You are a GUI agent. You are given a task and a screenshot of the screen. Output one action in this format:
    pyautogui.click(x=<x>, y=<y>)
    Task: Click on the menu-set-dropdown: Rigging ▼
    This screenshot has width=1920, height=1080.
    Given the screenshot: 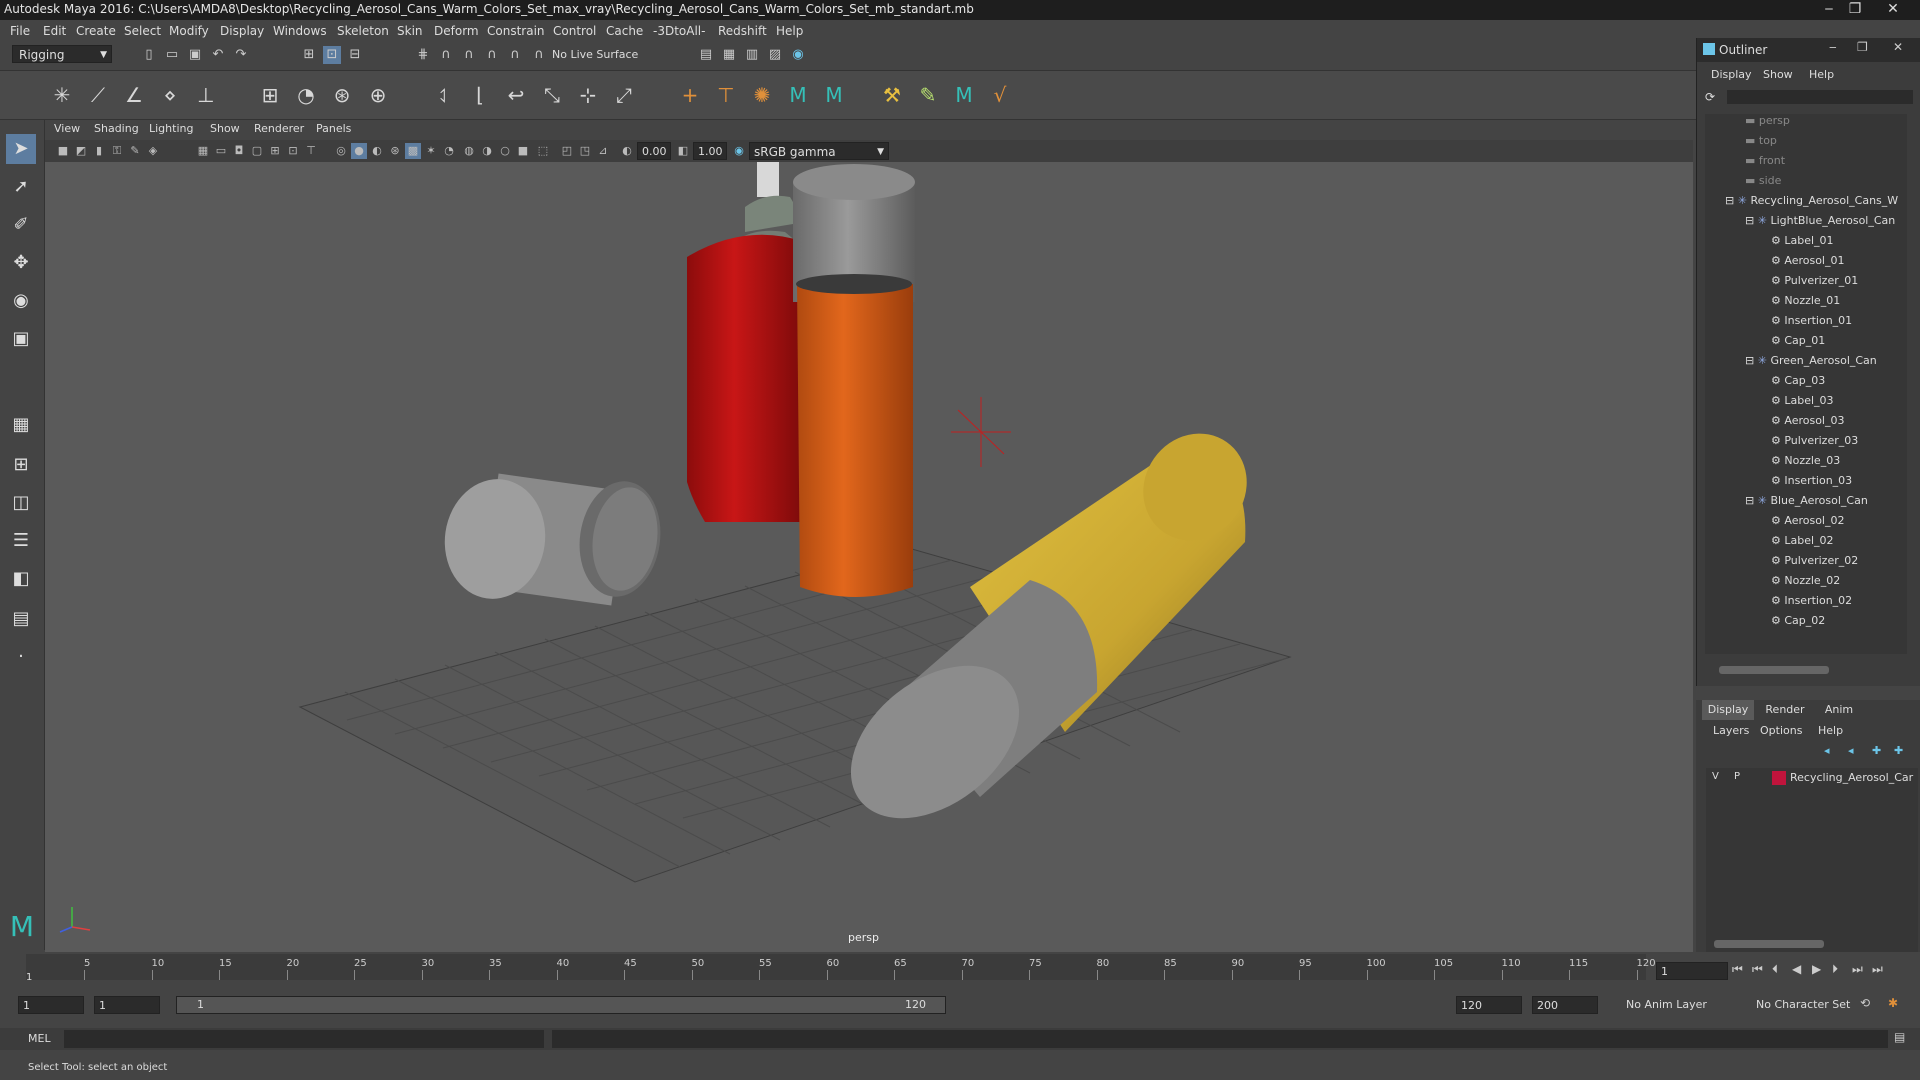 What is the action you would take?
    pyautogui.click(x=62, y=54)
    